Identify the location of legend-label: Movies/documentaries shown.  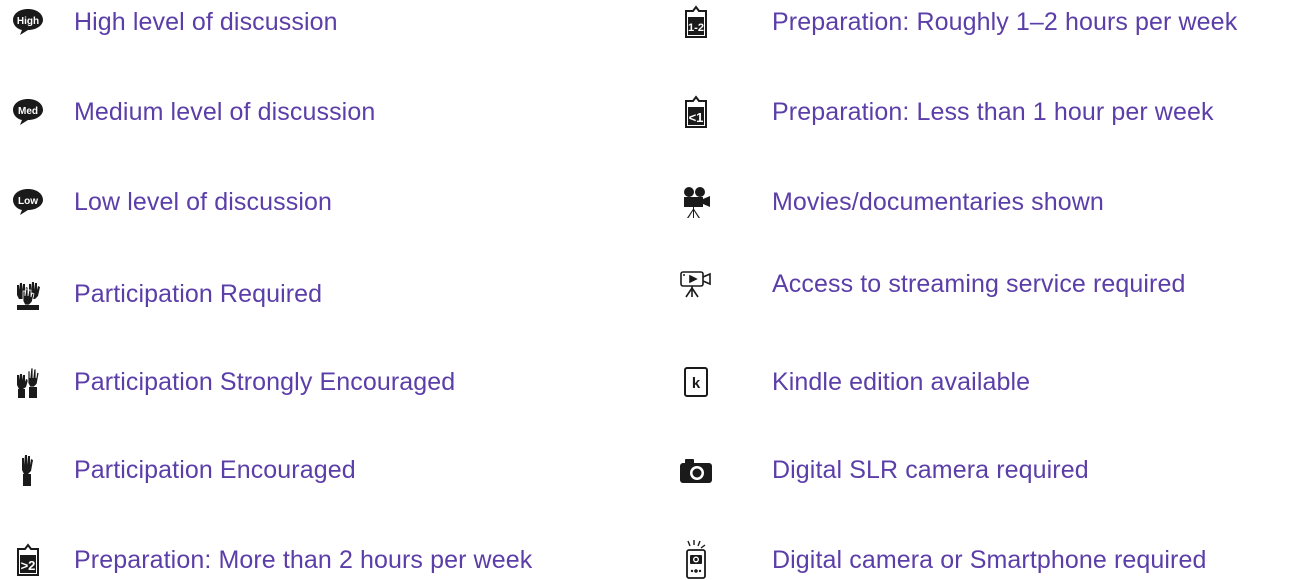
(938, 201).